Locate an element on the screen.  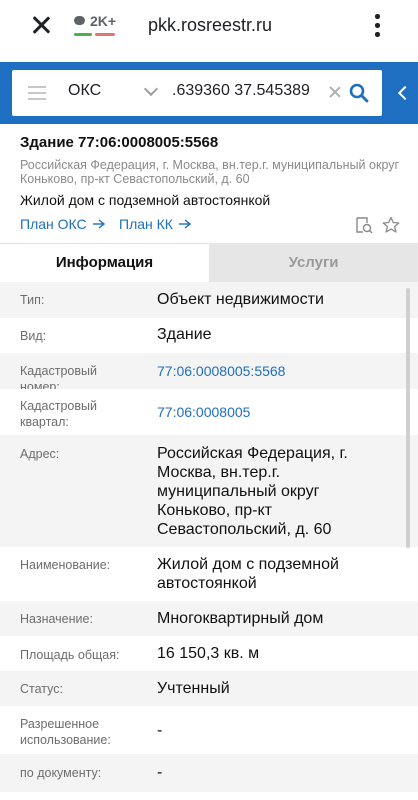
info-row-by-document: по документу: - is located at coordinates (209, 773).